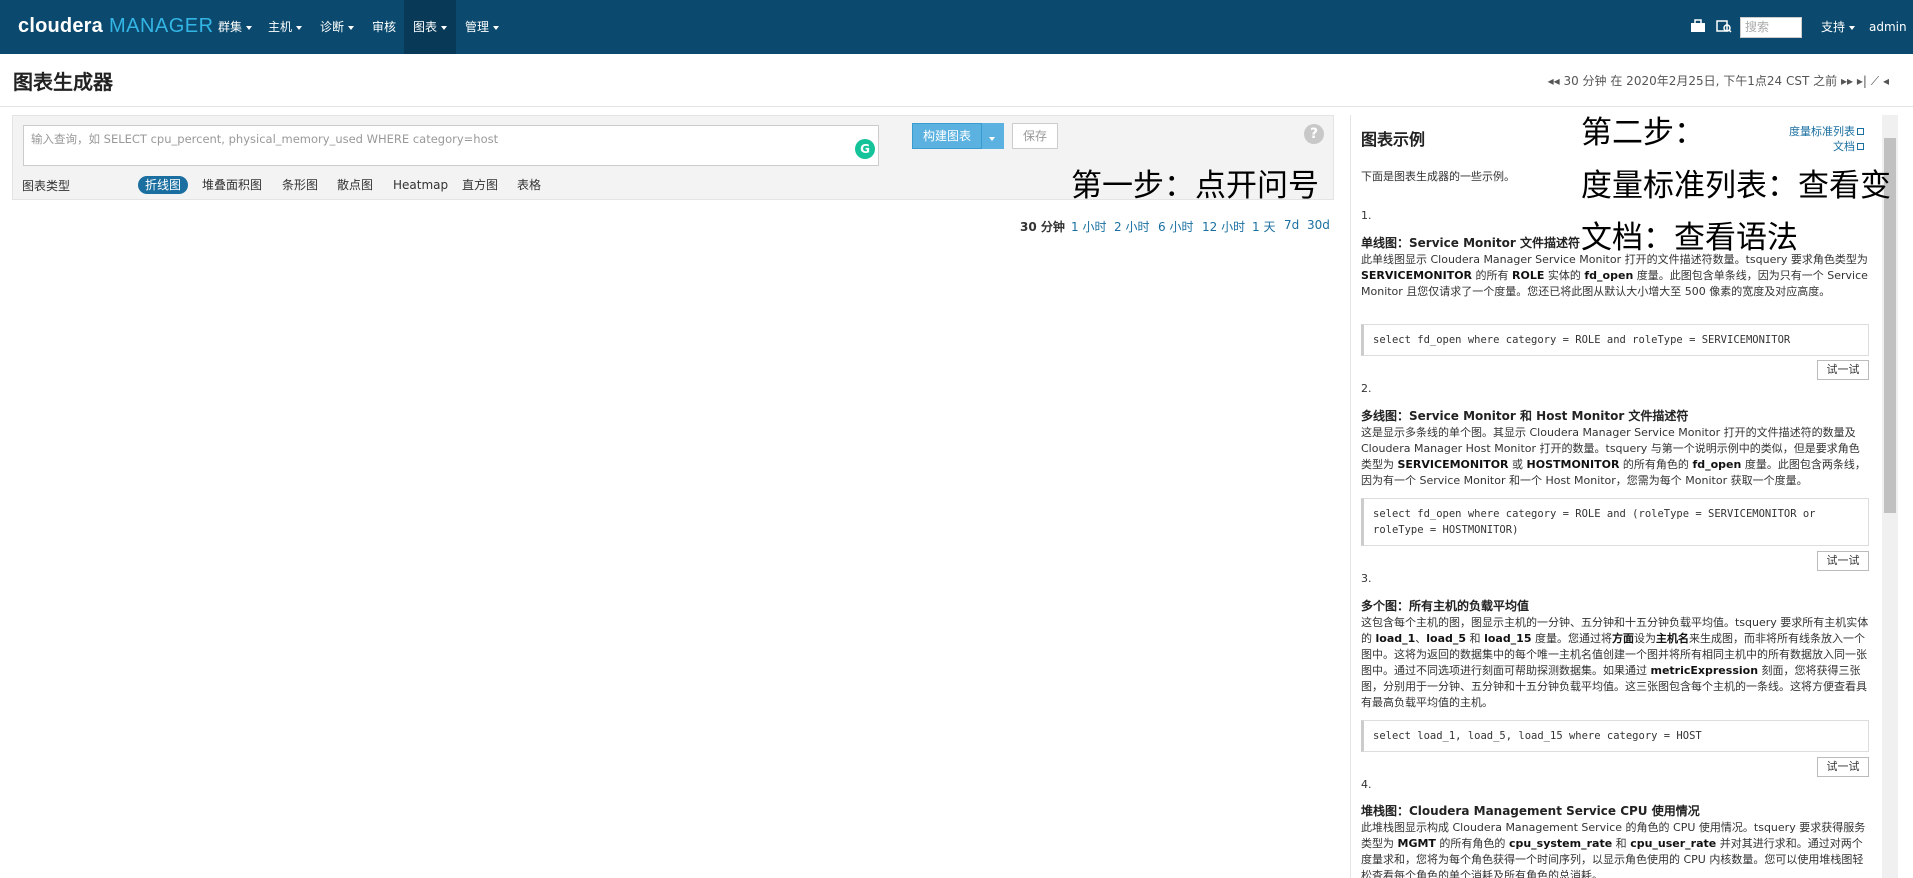  I want to click on nav-administration: 管理, so click(482, 27).